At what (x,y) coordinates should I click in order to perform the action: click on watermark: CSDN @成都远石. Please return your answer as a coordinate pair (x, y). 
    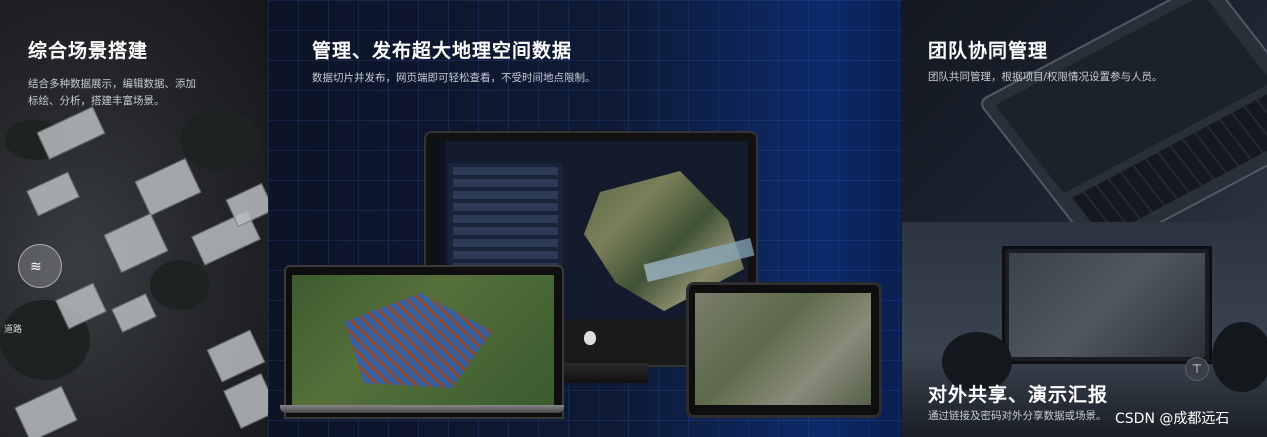
    Looking at the image, I should click on (1172, 419).